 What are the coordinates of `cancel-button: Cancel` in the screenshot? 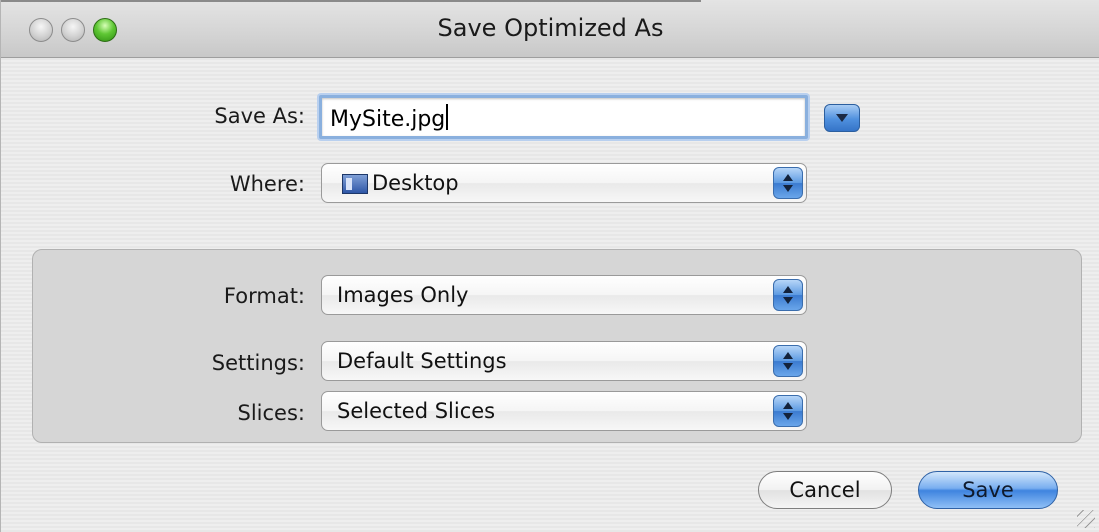 It's located at (825, 490).